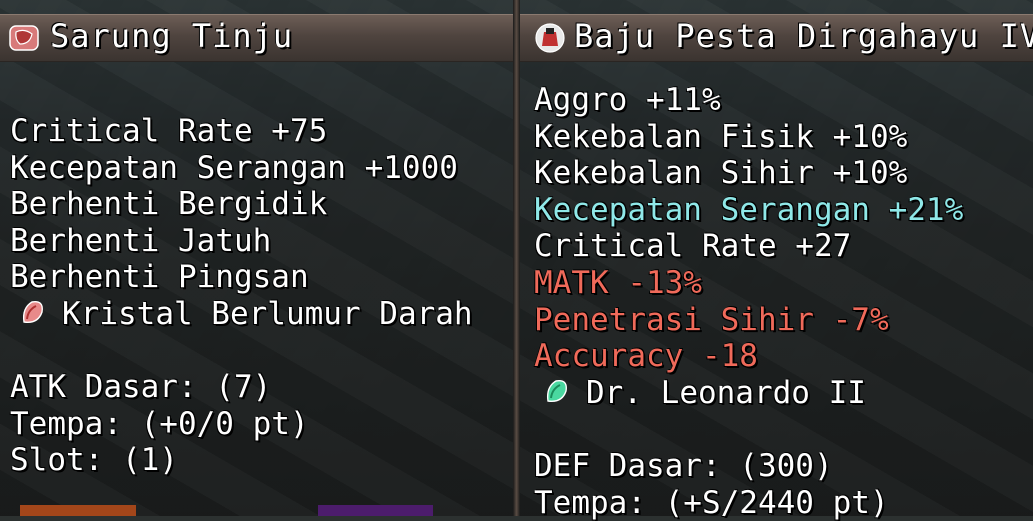 The height and width of the screenshot is (521, 1033). I want to click on stat-line: Penetrasi Sihir -7%, so click(711, 319).